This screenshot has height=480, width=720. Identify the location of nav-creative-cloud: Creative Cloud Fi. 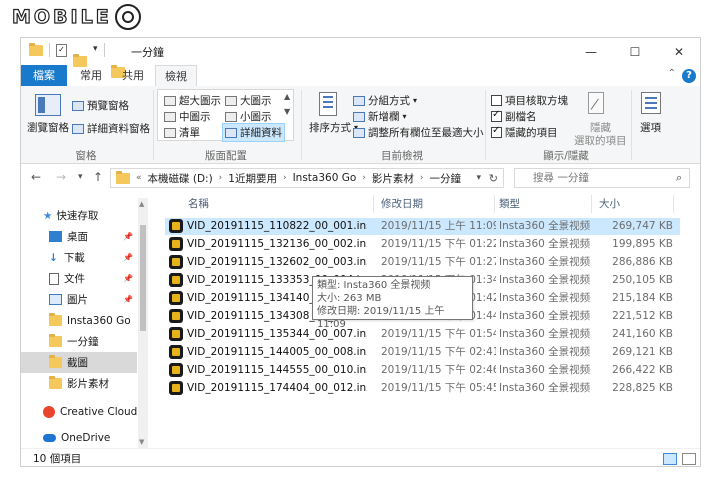
(79, 411).